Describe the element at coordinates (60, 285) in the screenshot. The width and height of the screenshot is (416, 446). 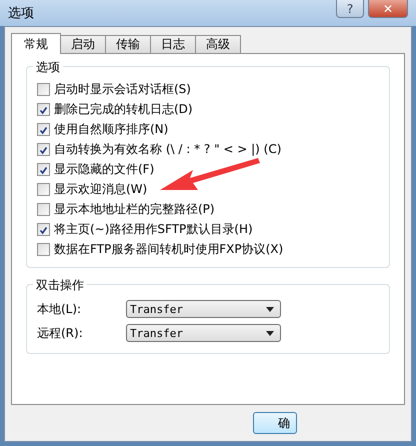
I see `group-title: 双击操作` at that location.